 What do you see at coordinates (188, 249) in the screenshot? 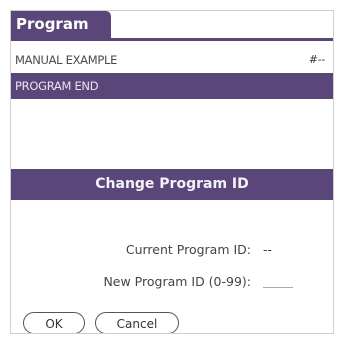
I see `current-program-id-label: Current Program ID:` at bounding box center [188, 249].